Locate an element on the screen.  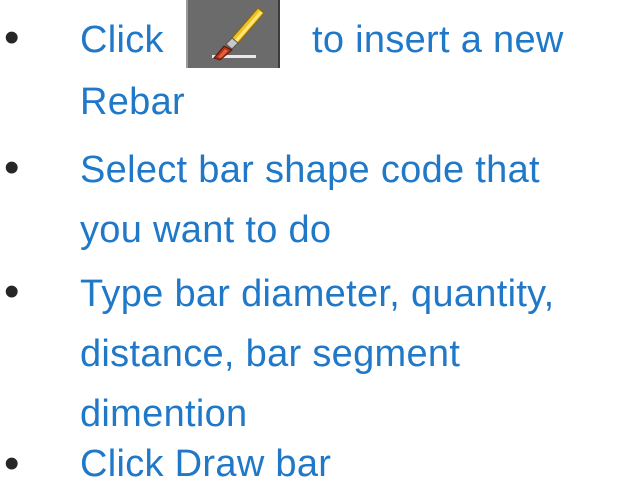
list-item-text: to insert a new is located at coordinates (438, 40).